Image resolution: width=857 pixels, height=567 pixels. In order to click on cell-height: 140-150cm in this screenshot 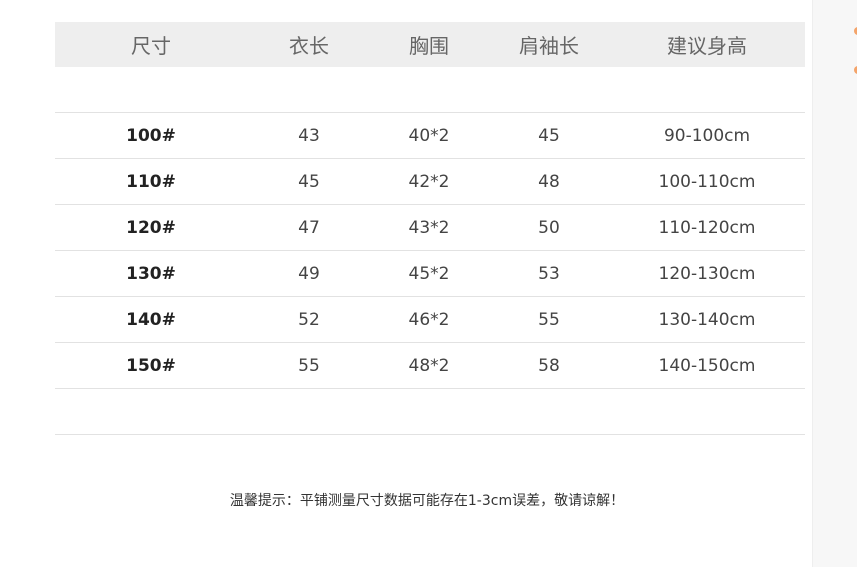, I will do `click(707, 365)`.